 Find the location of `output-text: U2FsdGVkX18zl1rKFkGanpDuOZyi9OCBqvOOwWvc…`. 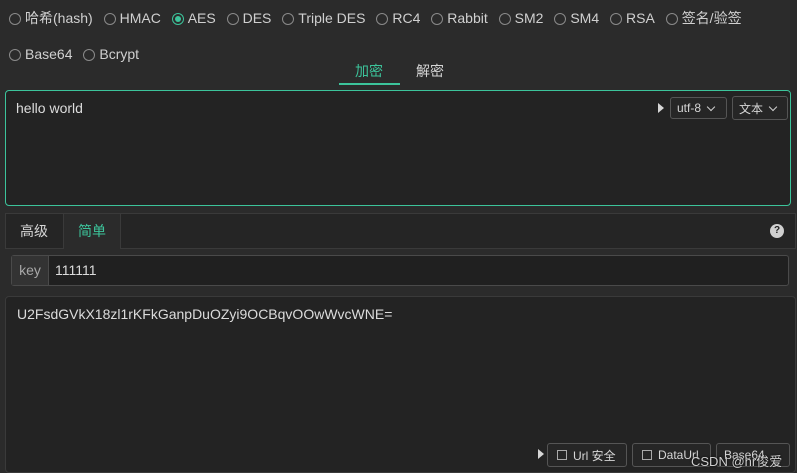

output-text: U2FsdGVkX18zl1rKFkGanpDuOZyi9OCBqvOOwWvc… is located at coordinates (205, 314).